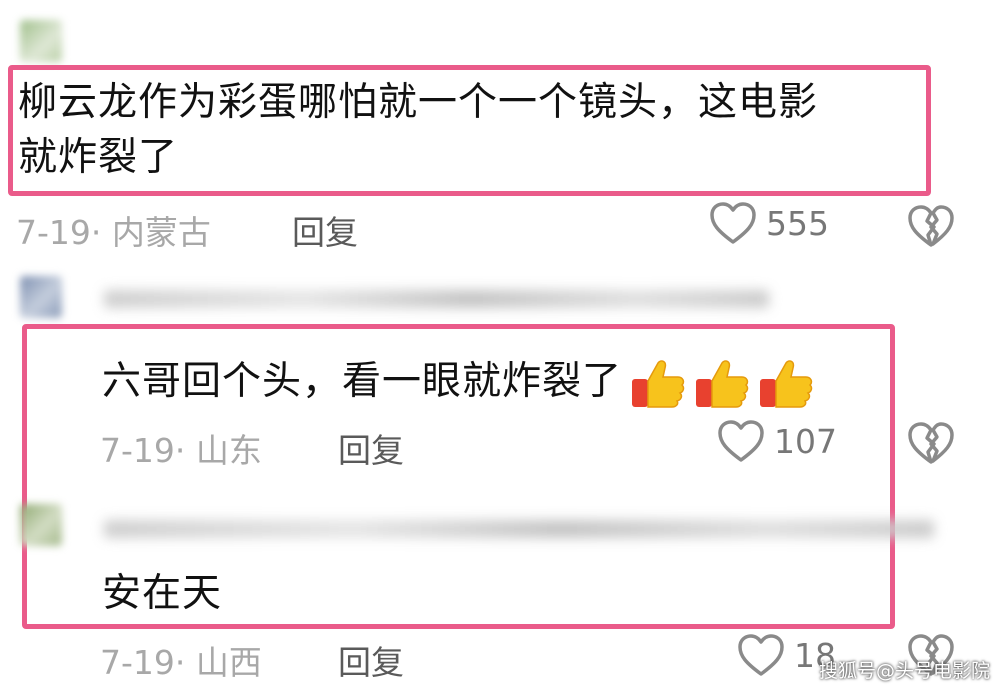 Image resolution: width=1004 pixels, height=689 pixels. What do you see at coordinates (904, 671) in the screenshot?
I see `watermark: 搜狐号@头号电影院` at bounding box center [904, 671].